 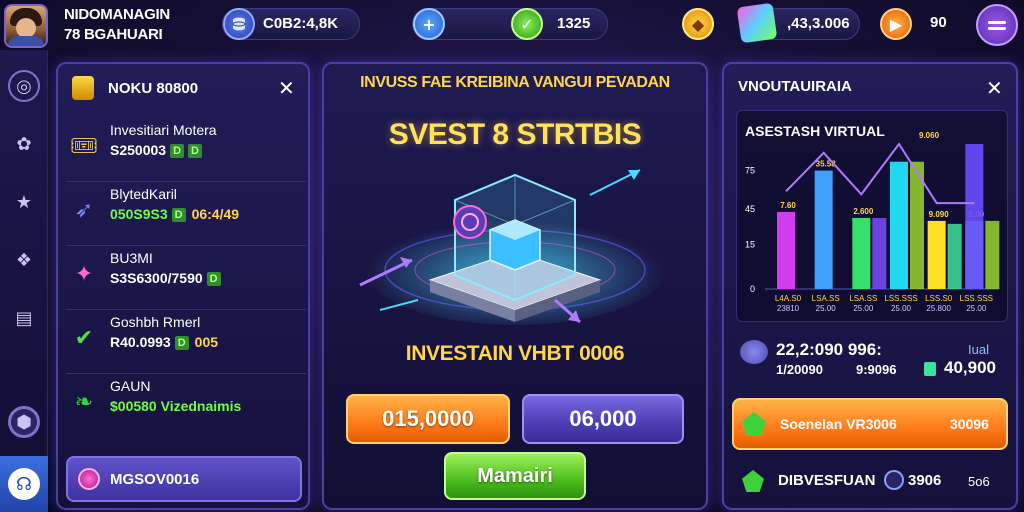 What do you see at coordinates (750, 171) in the screenshot?
I see `y-tick-label: 75` at bounding box center [750, 171].